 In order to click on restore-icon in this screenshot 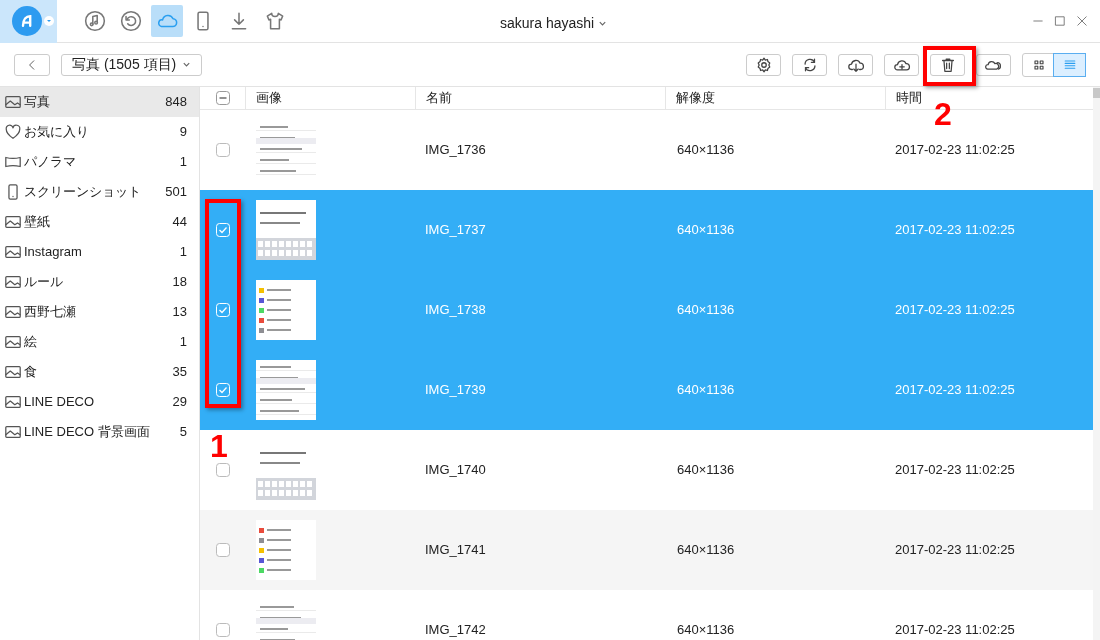, I will do `click(131, 21)`.